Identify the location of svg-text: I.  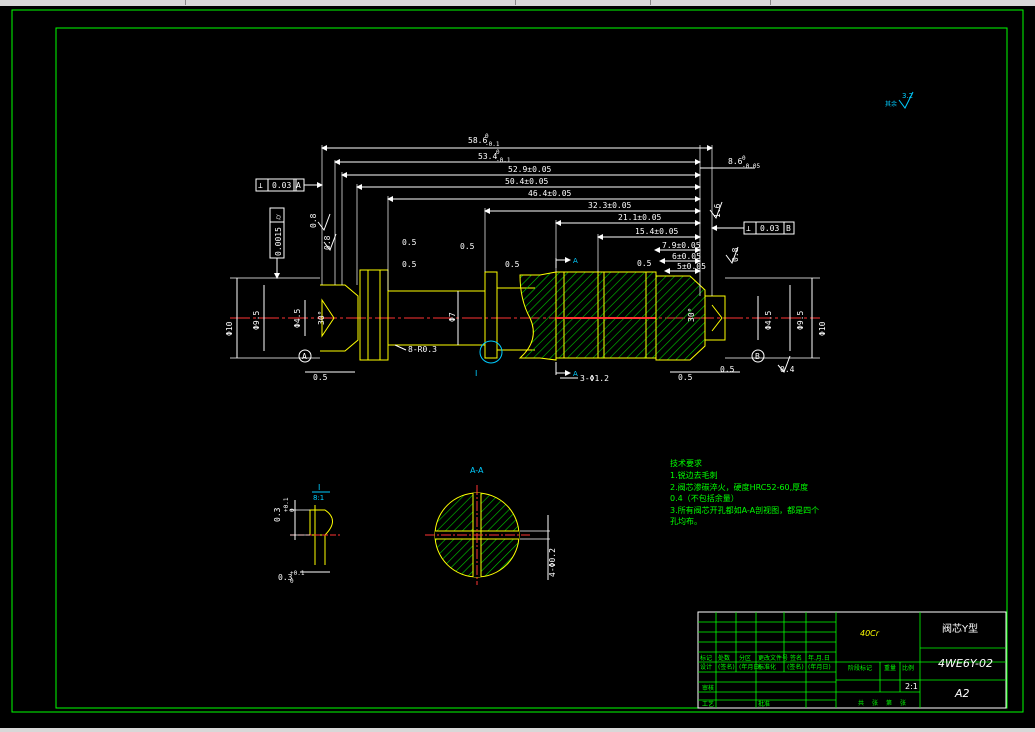
(476, 373).